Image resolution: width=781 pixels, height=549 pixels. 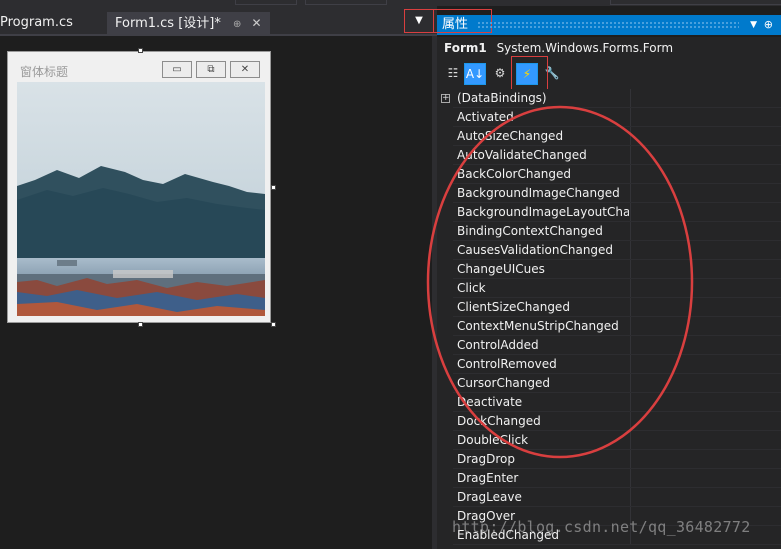 What do you see at coordinates (535, 250) in the screenshot?
I see `event-name: CausesValidationChanged` at bounding box center [535, 250].